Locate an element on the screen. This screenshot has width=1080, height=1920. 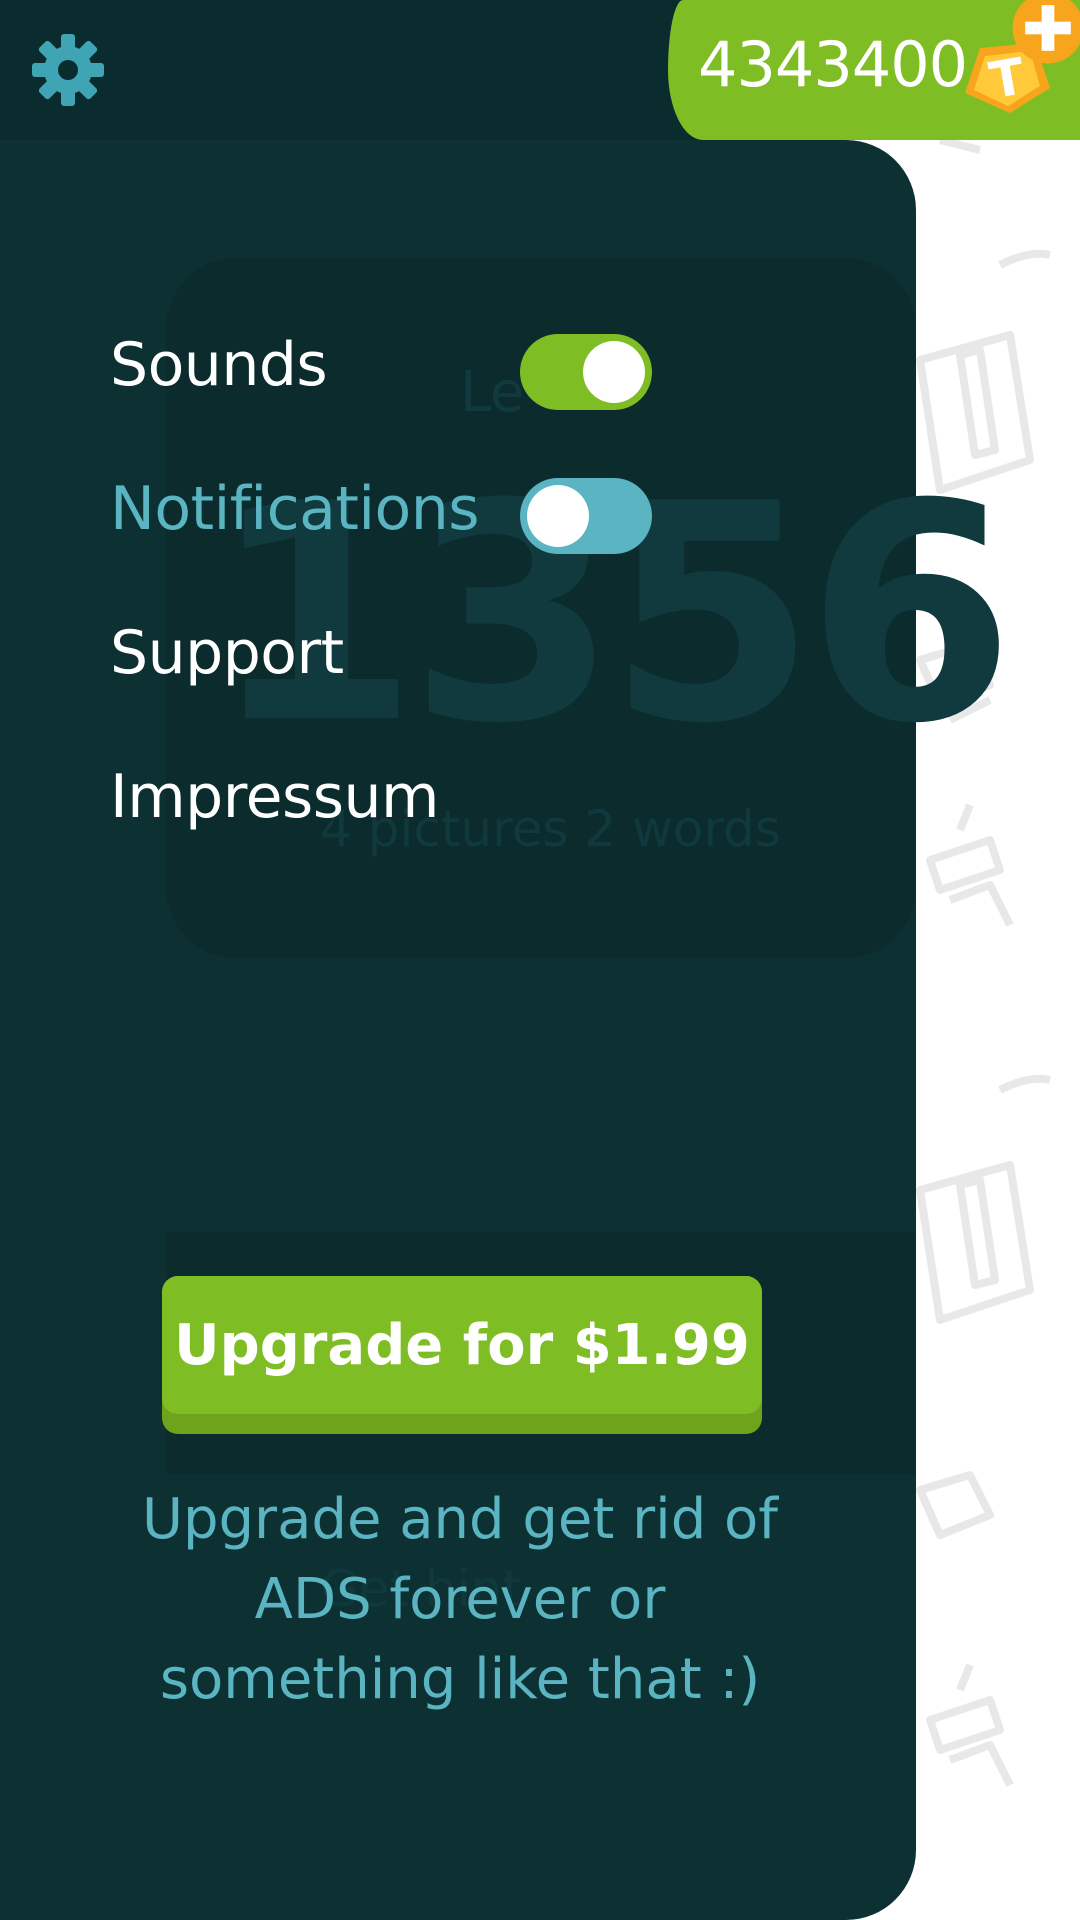
upgrade-button: Upgrade for $1.99 is located at coordinates (462, 1355).